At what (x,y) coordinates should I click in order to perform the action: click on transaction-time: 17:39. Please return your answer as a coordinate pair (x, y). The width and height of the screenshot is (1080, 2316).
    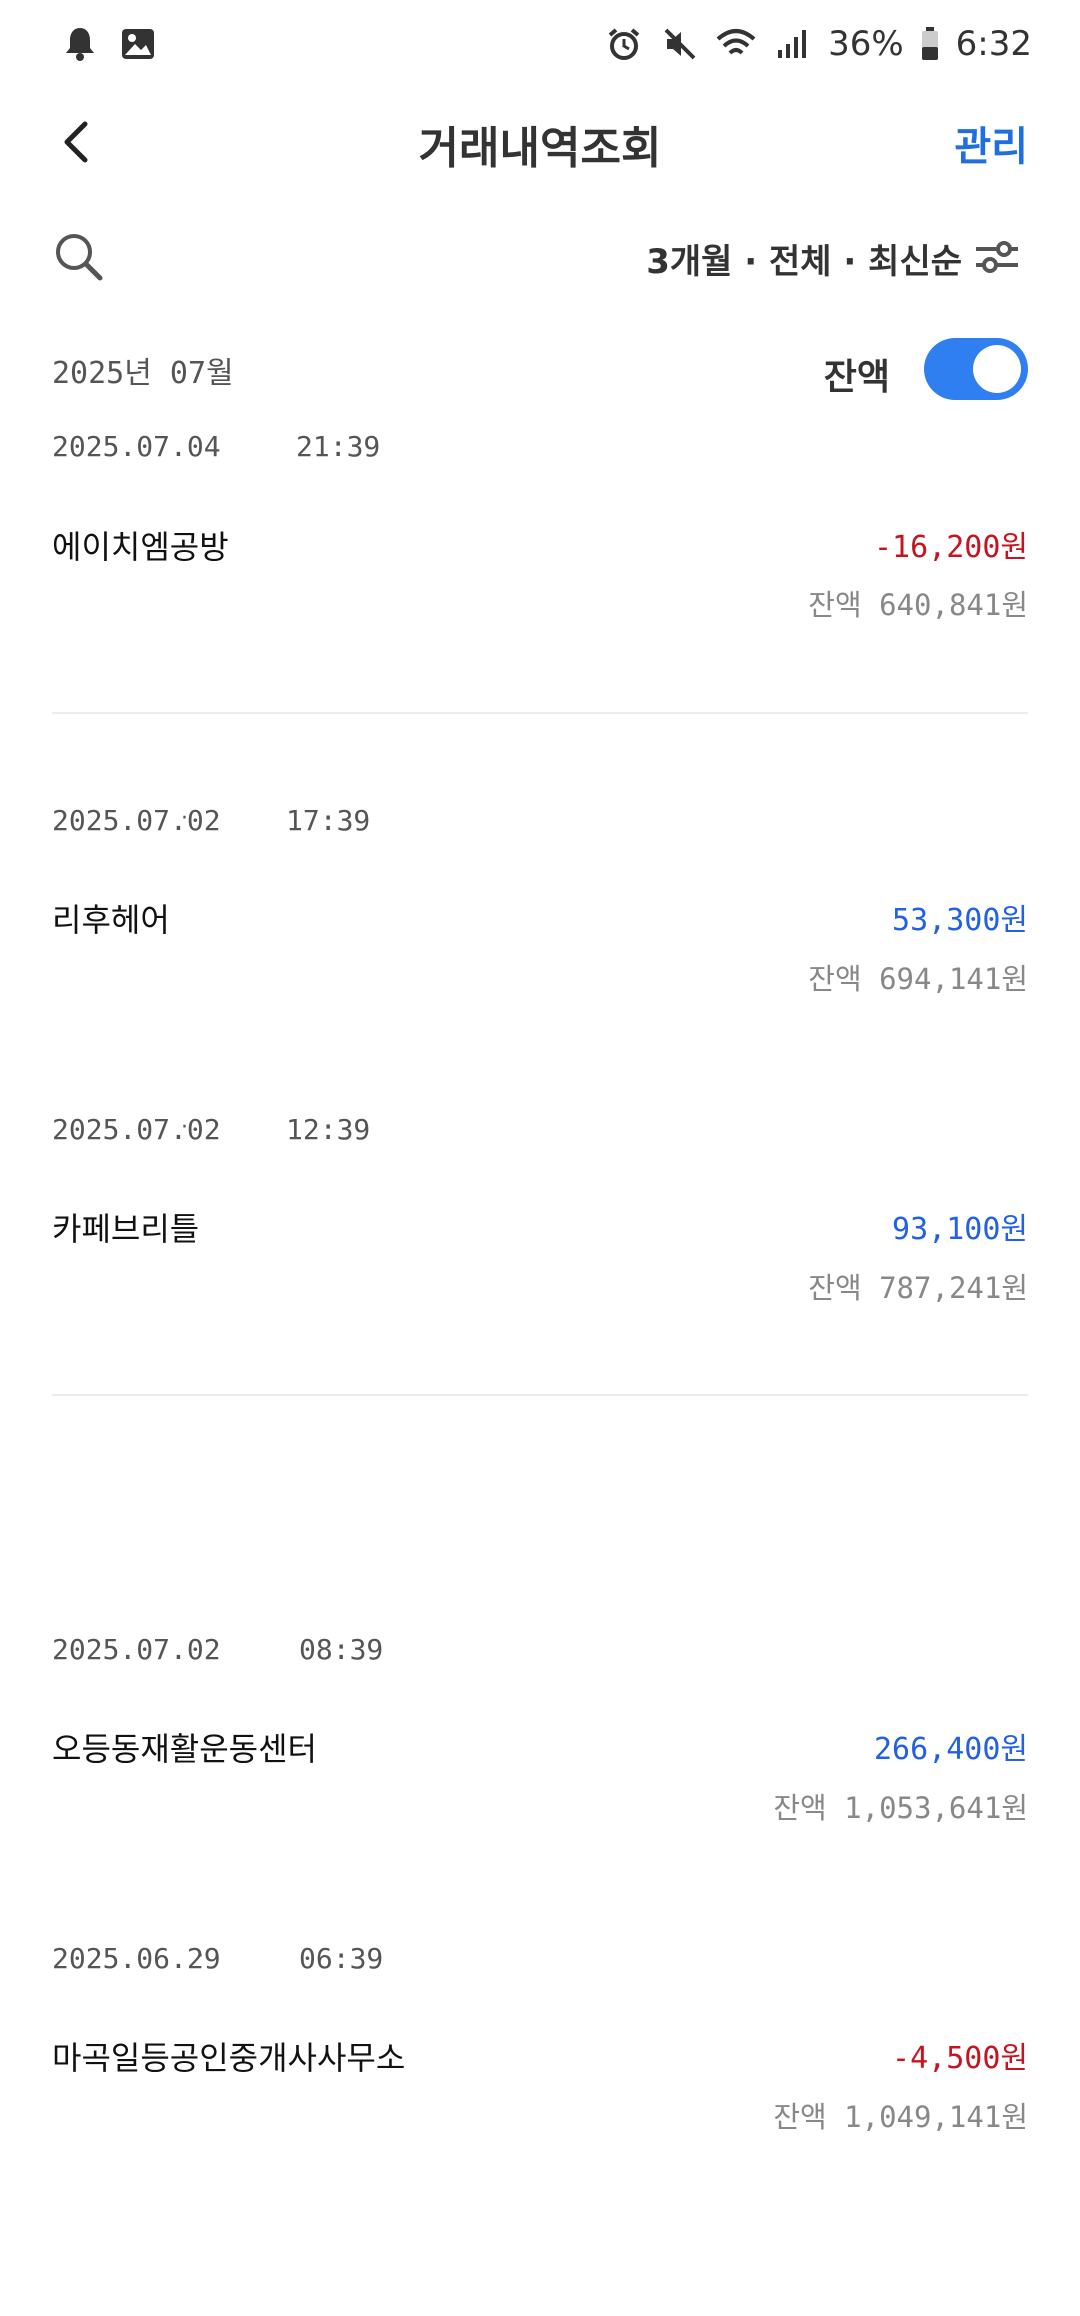
    Looking at the image, I should click on (328, 820).